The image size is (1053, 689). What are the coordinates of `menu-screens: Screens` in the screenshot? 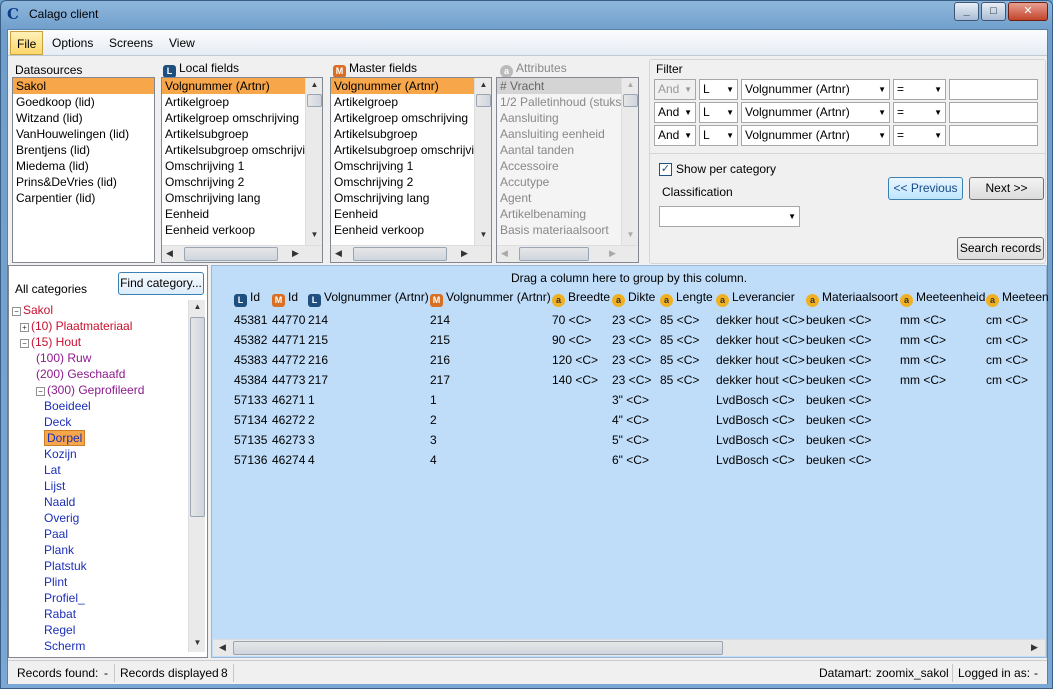 It's located at (131, 43).